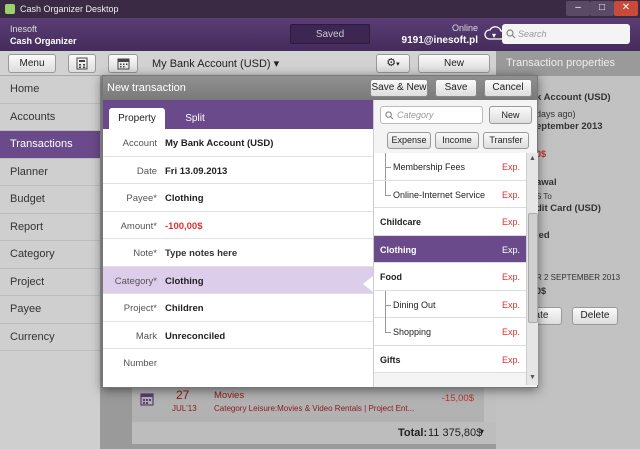  I want to click on field-value: -100,00$, so click(184, 226).